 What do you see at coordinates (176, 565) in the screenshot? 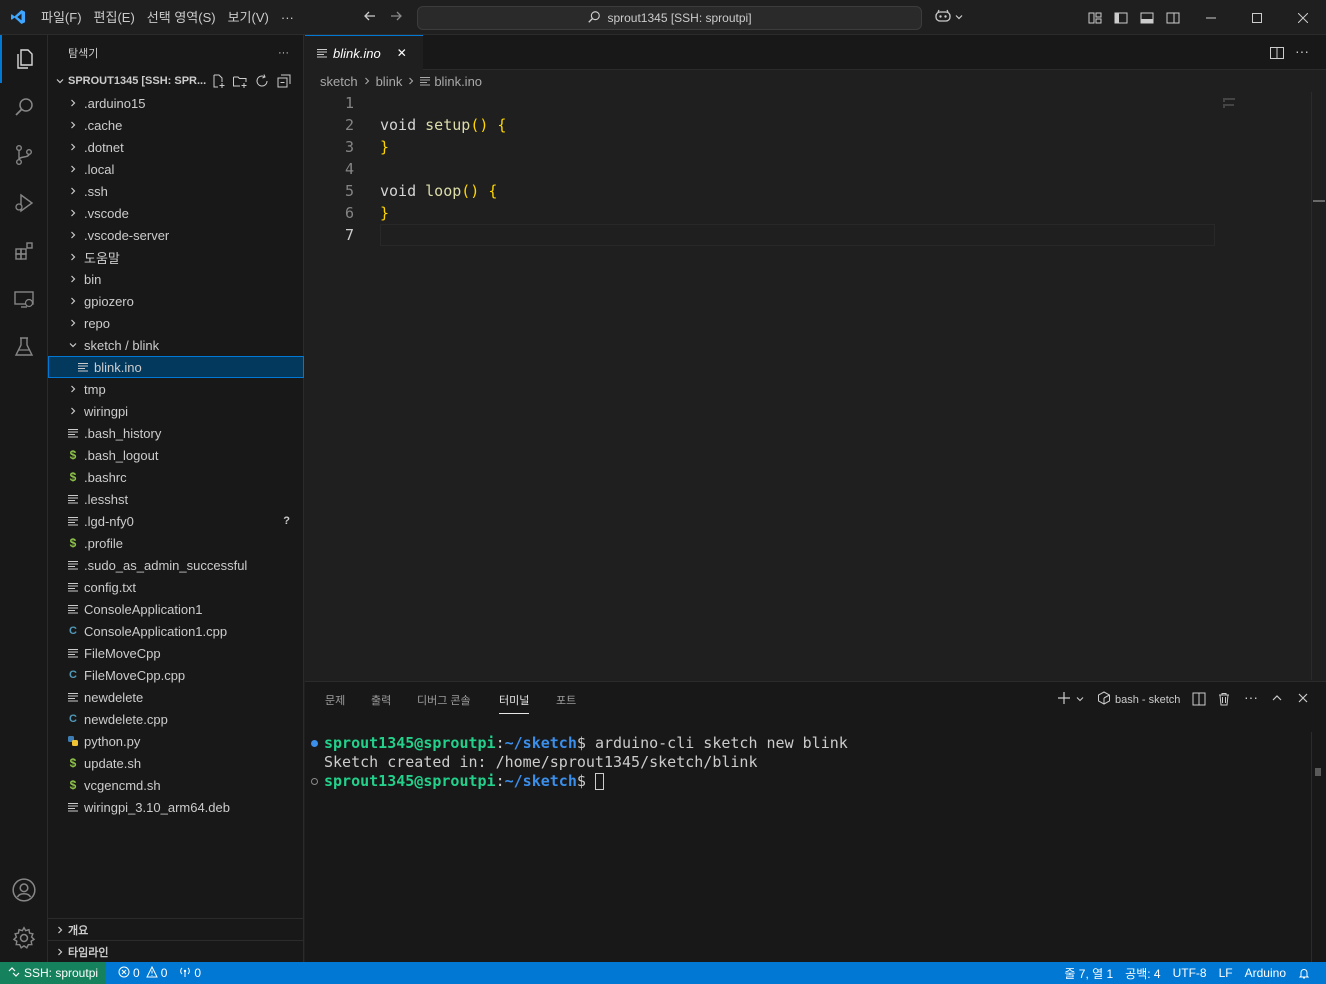
I see `tree-item: .sudo_as_admin_successful` at bounding box center [176, 565].